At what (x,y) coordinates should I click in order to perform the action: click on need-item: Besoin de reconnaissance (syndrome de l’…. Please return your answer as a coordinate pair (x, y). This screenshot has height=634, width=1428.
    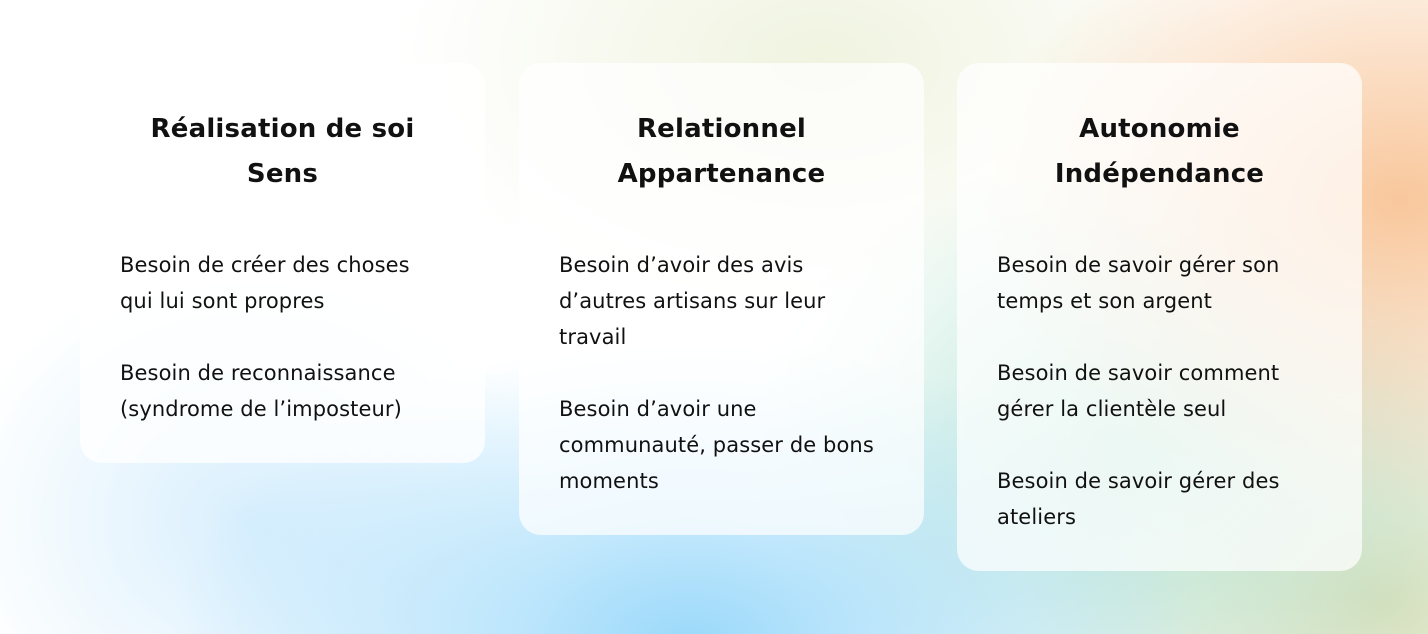
    Looking at the image, I should click on (261, 391).